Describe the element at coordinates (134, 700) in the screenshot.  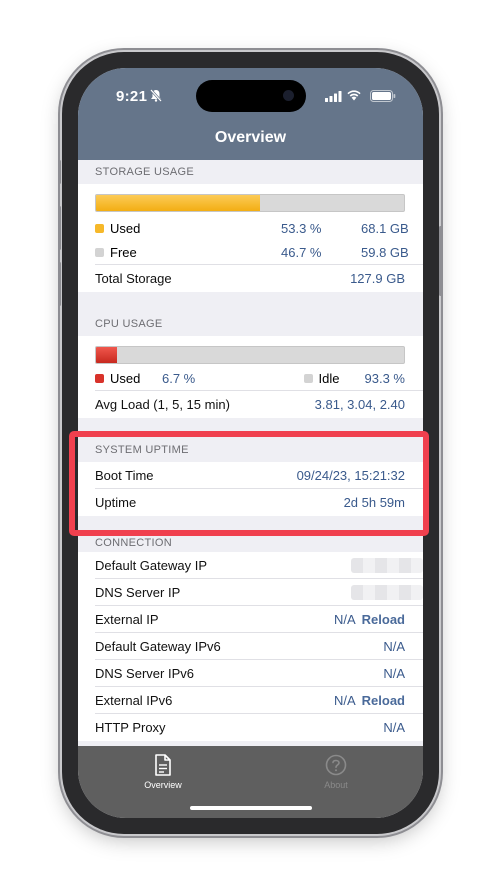
I see `external-ipv6-label: External IPv6` at that location.